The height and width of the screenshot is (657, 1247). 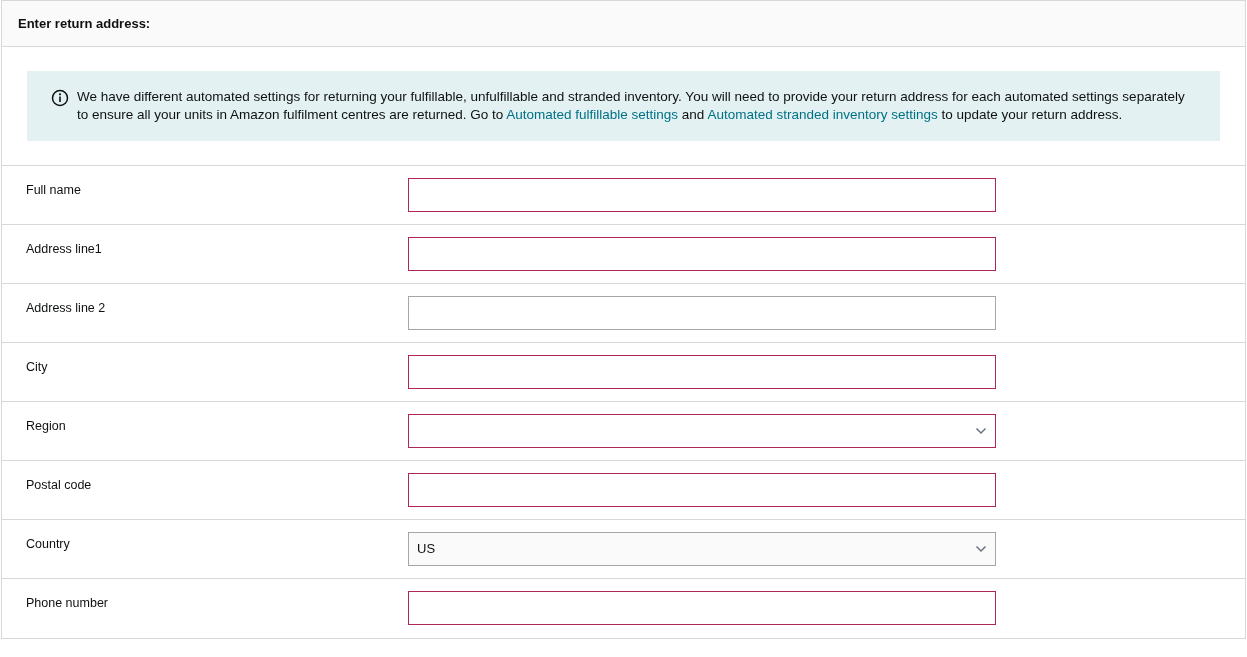 What do you see at coordinates (37, 367) in the screenshot?
I see `field-label: City` at bounding box center [37, 367].